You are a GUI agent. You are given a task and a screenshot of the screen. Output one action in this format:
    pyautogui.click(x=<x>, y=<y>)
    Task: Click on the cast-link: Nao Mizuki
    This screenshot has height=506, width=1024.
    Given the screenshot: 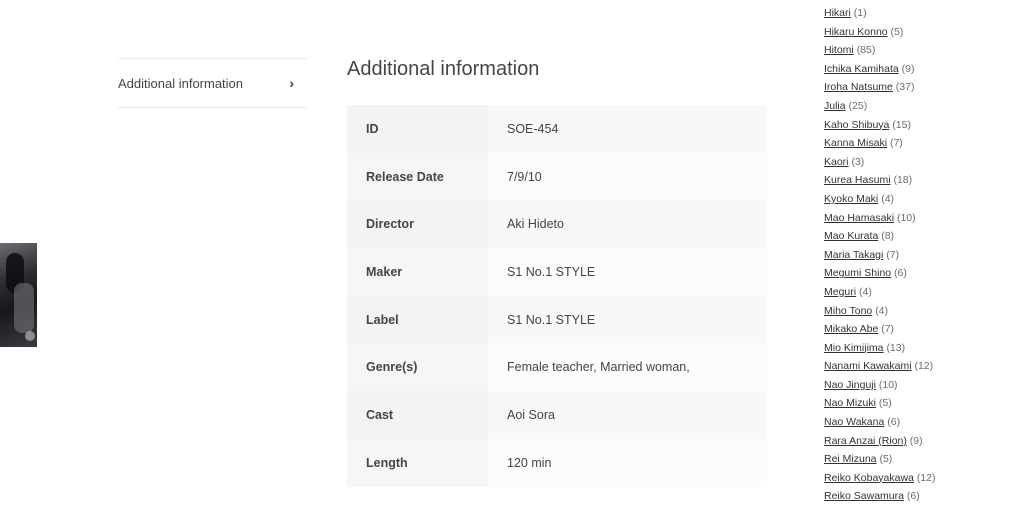 What is the action you would take?
    pyautogui.click(x=850, y=403)
    